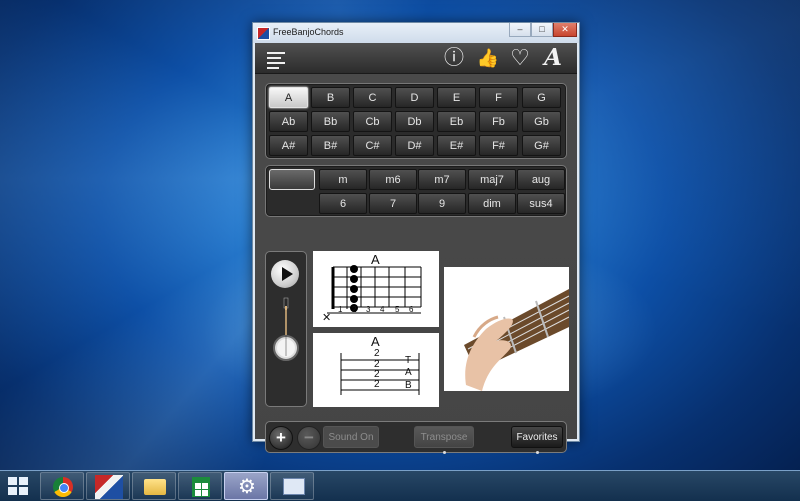 The width and height of the screenshot is (800, 501). I want to click on tab-label: T, so click(408, 360).